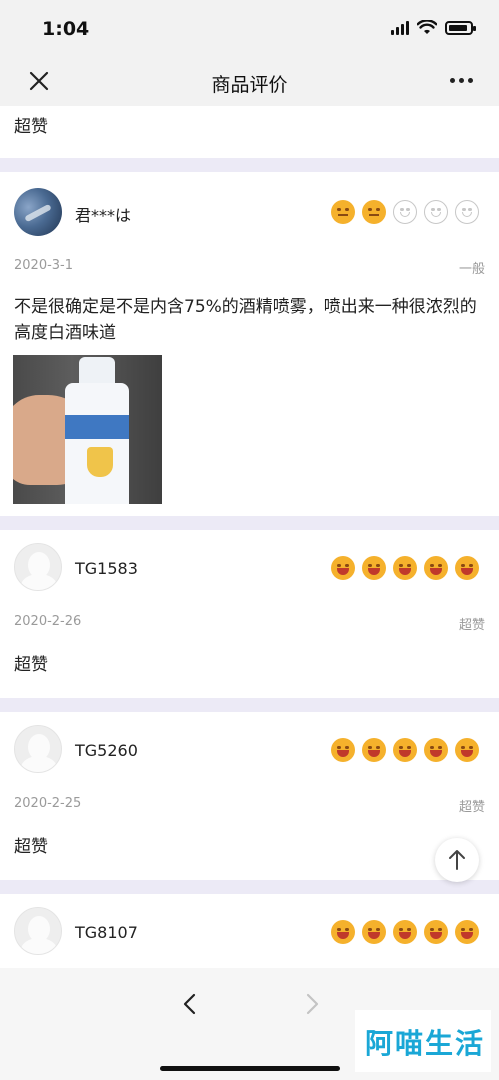  Describe the element at coordinates (106, 750) in the screenshot. I see `username: TG5260` at that location.